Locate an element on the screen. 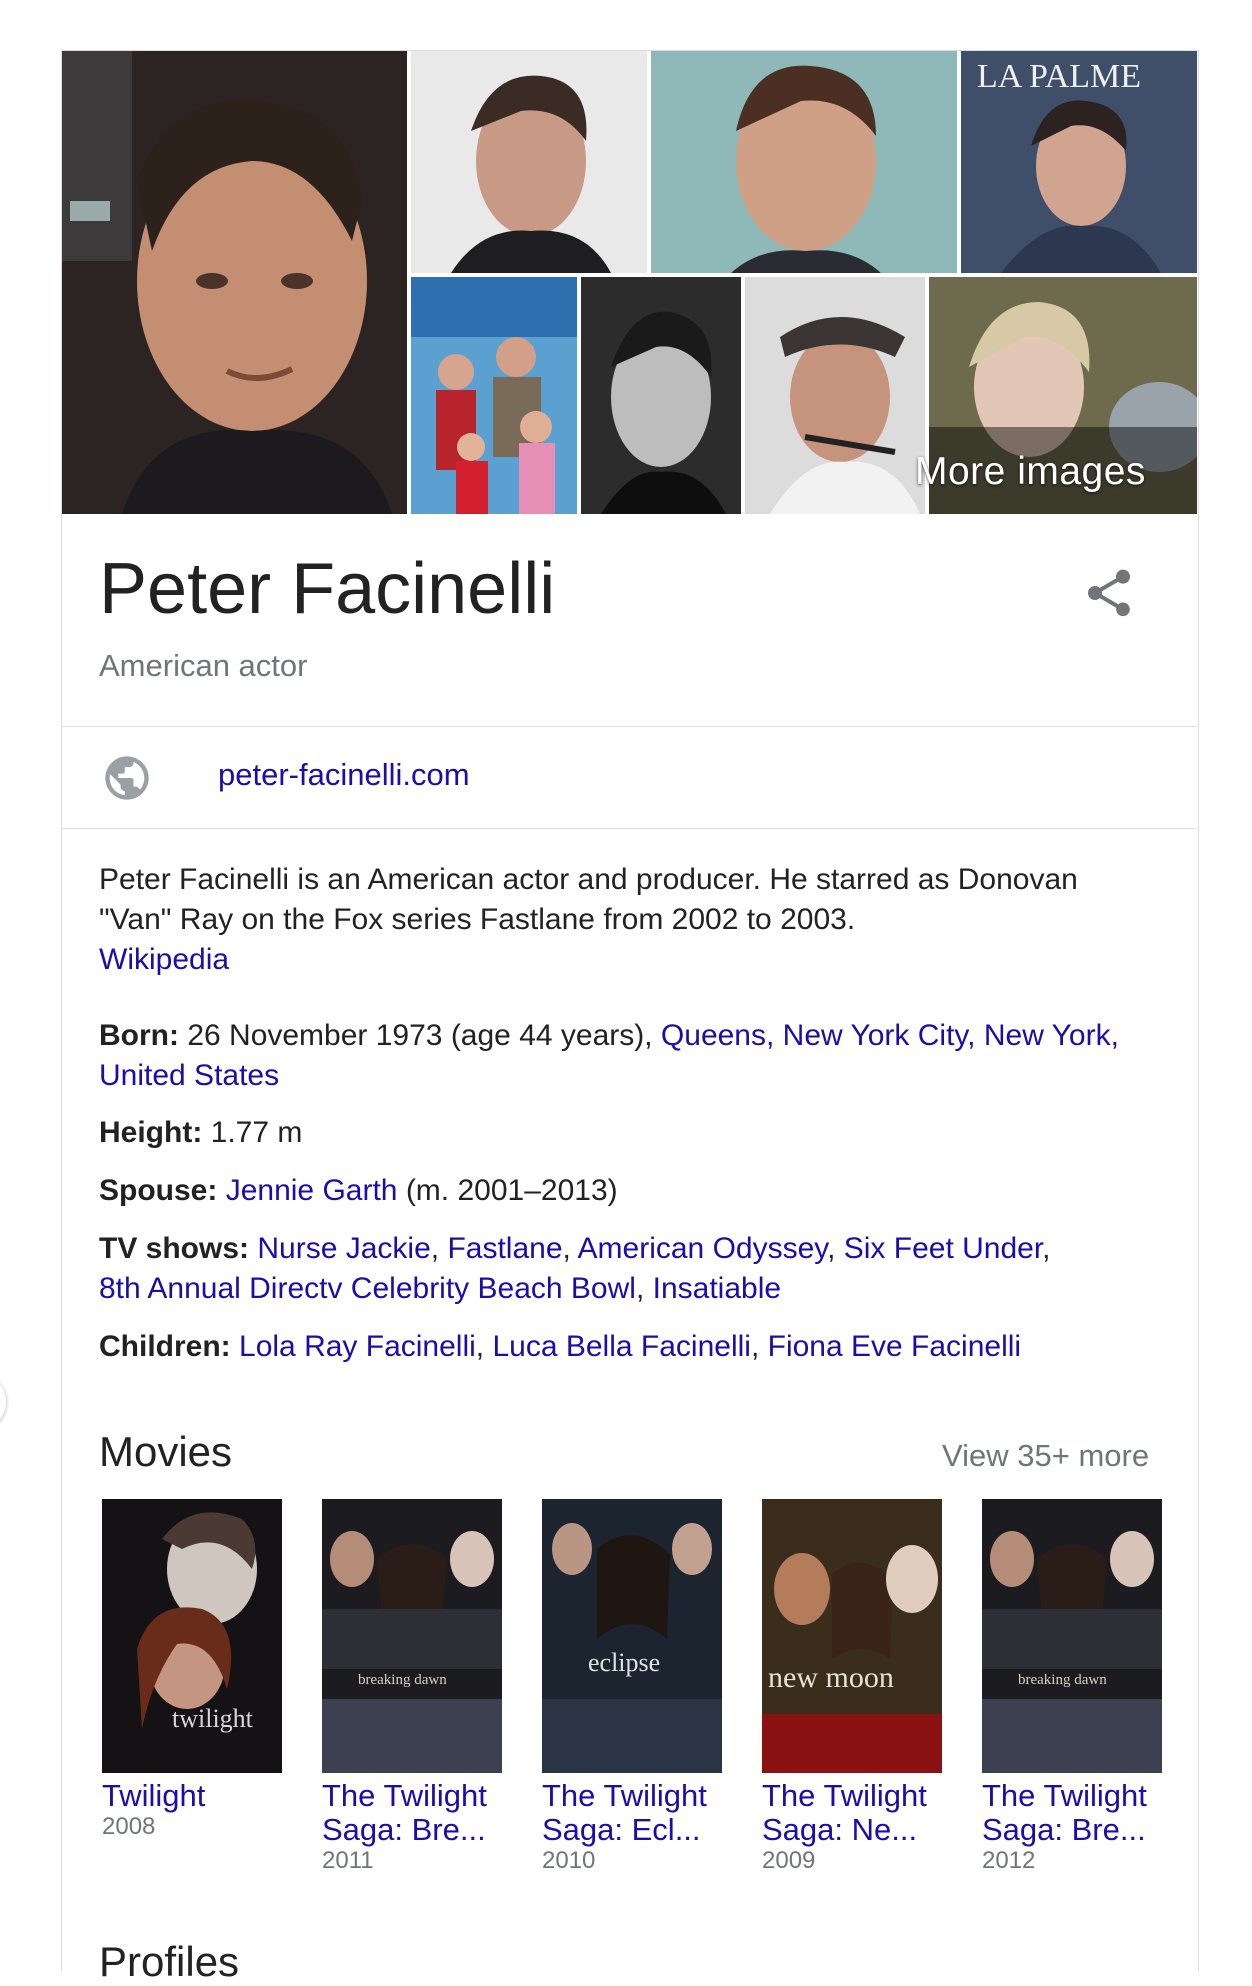 Image resolution: width=1252 pixels, height=1986 pixels. website-link: peter-facinelli.com is located at coordinates (344, 775).